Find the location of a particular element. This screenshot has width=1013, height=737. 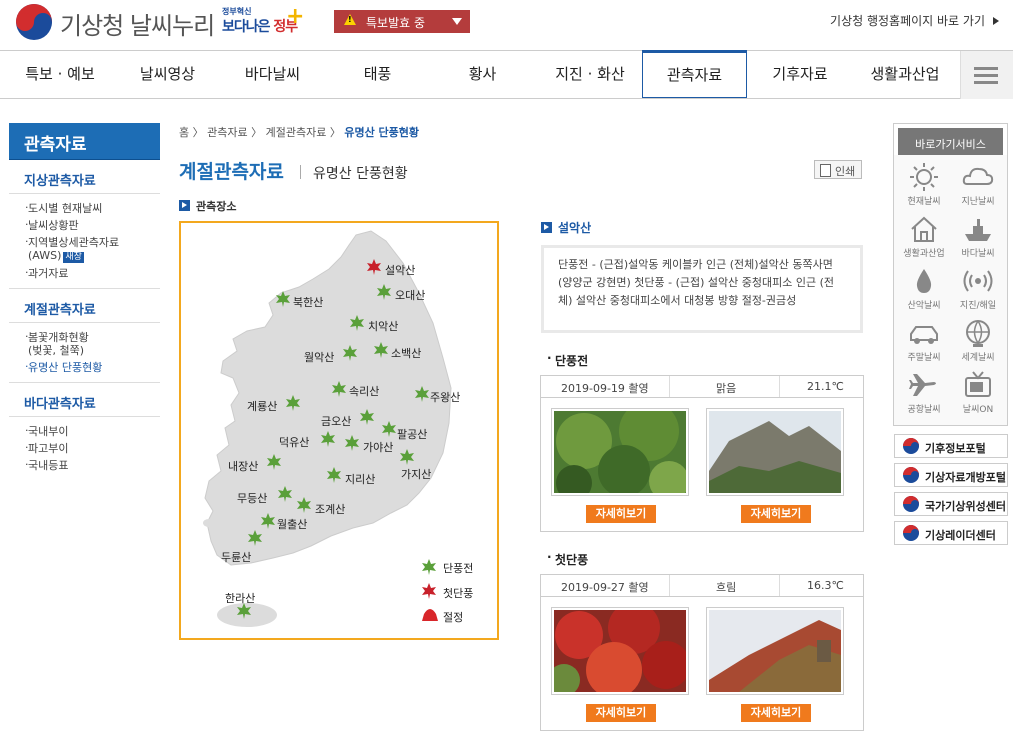

quick-earthquake: 지진/해일 is located at coordinates (978, 288).